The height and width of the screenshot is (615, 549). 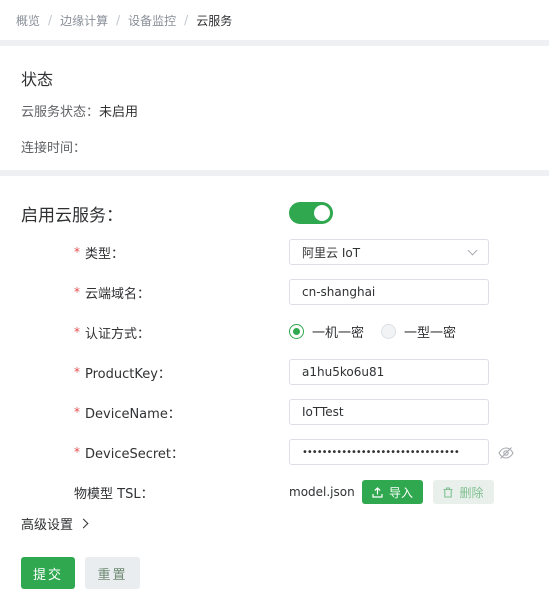 I want to click on radio-label: 一机一密, so click(x=338, y=333).